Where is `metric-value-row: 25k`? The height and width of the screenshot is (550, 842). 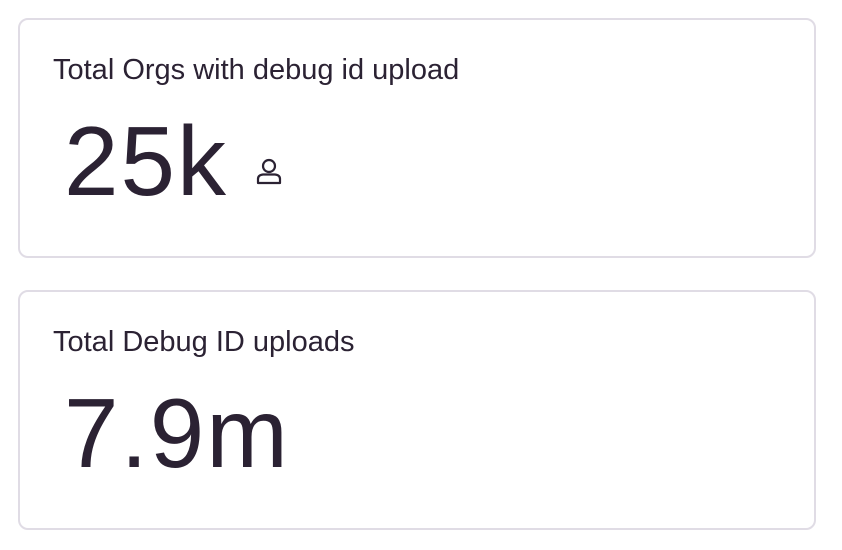 metric-value-row: 25k is located at coordinates (174, 161).